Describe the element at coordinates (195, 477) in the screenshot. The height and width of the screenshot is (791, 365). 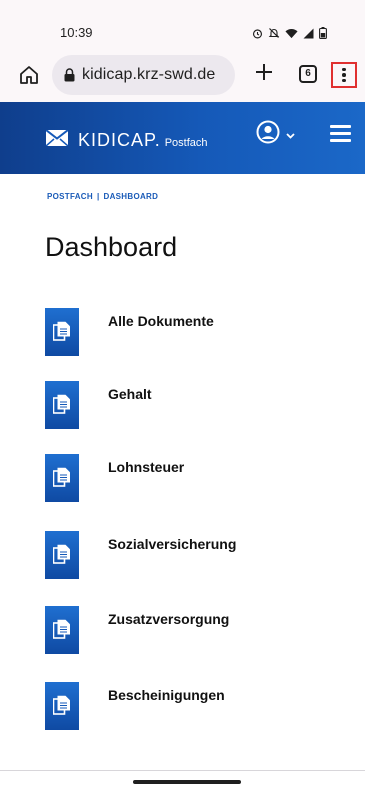
I see `doc-item-lohnsteuer: Lohnsteuer` at that location.